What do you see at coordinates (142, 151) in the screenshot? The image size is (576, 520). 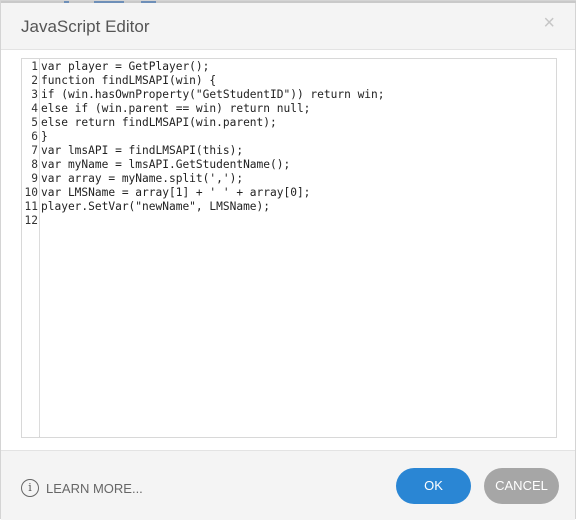 I see `code-line: var lmsAPI = findLMSAPI(this);` at bounding box center [142, 151].